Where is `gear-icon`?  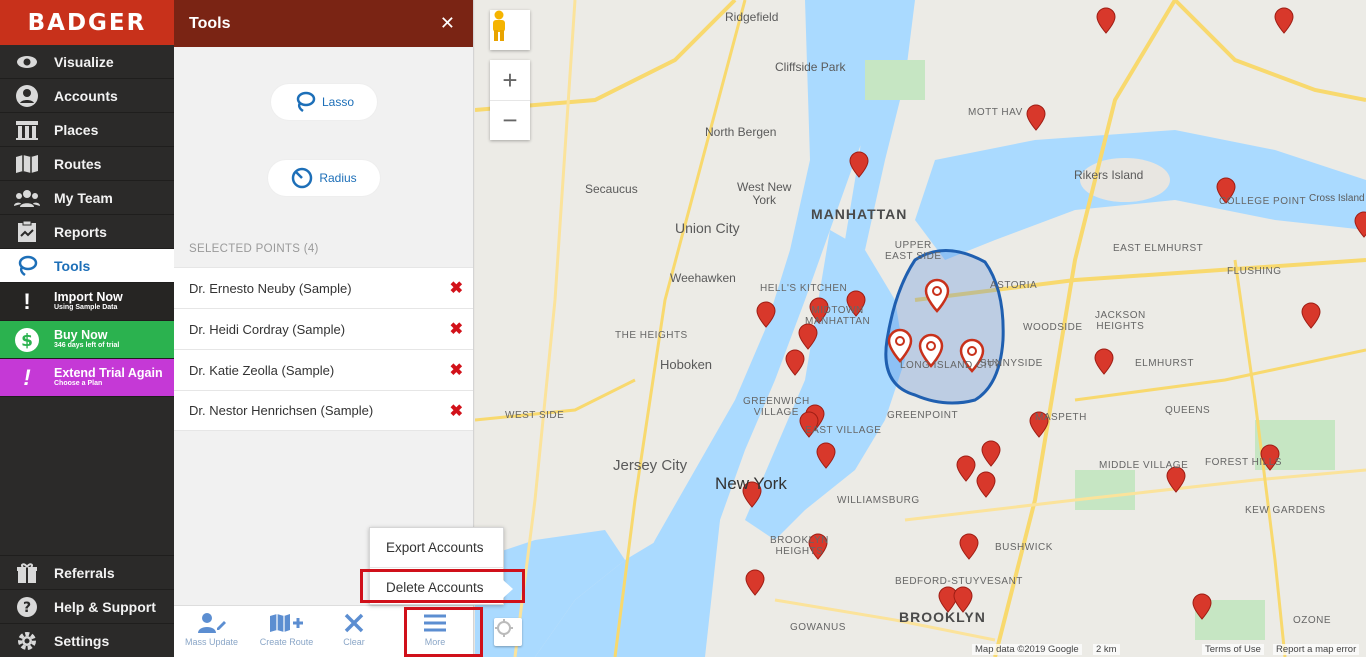 gear-icon is located at coordinates (27, 641).